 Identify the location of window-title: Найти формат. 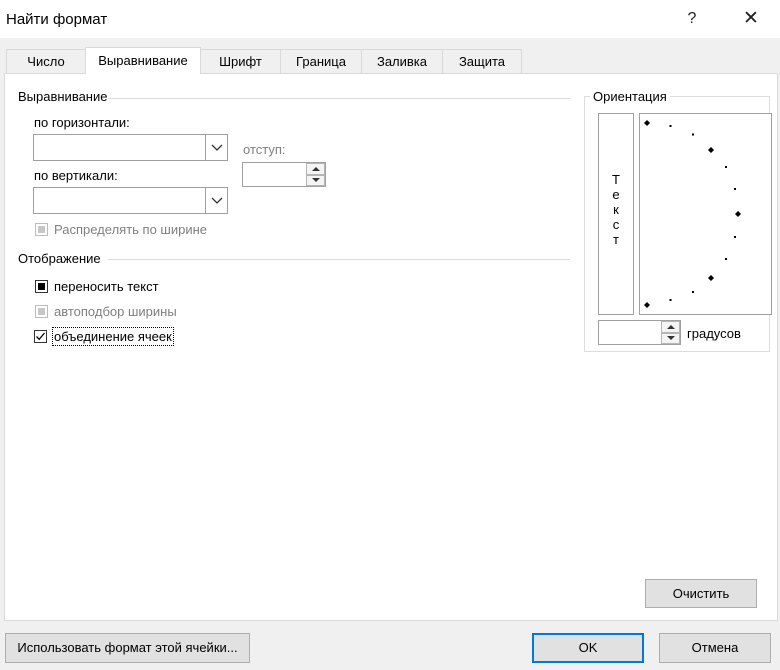
(57, 19).